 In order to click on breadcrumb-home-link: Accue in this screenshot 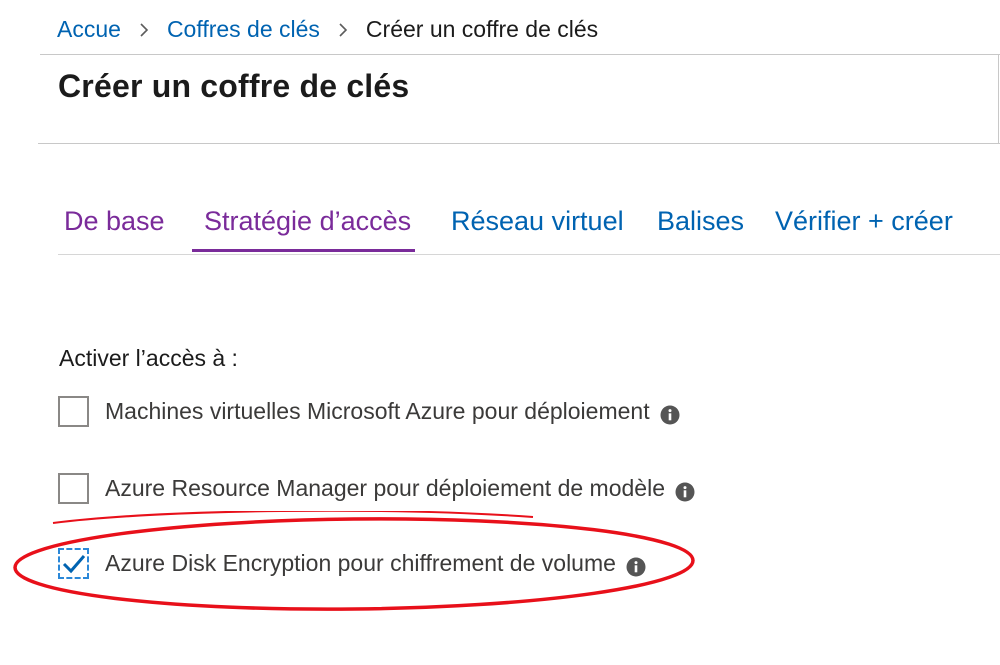, I will do `click(89, 29)`.